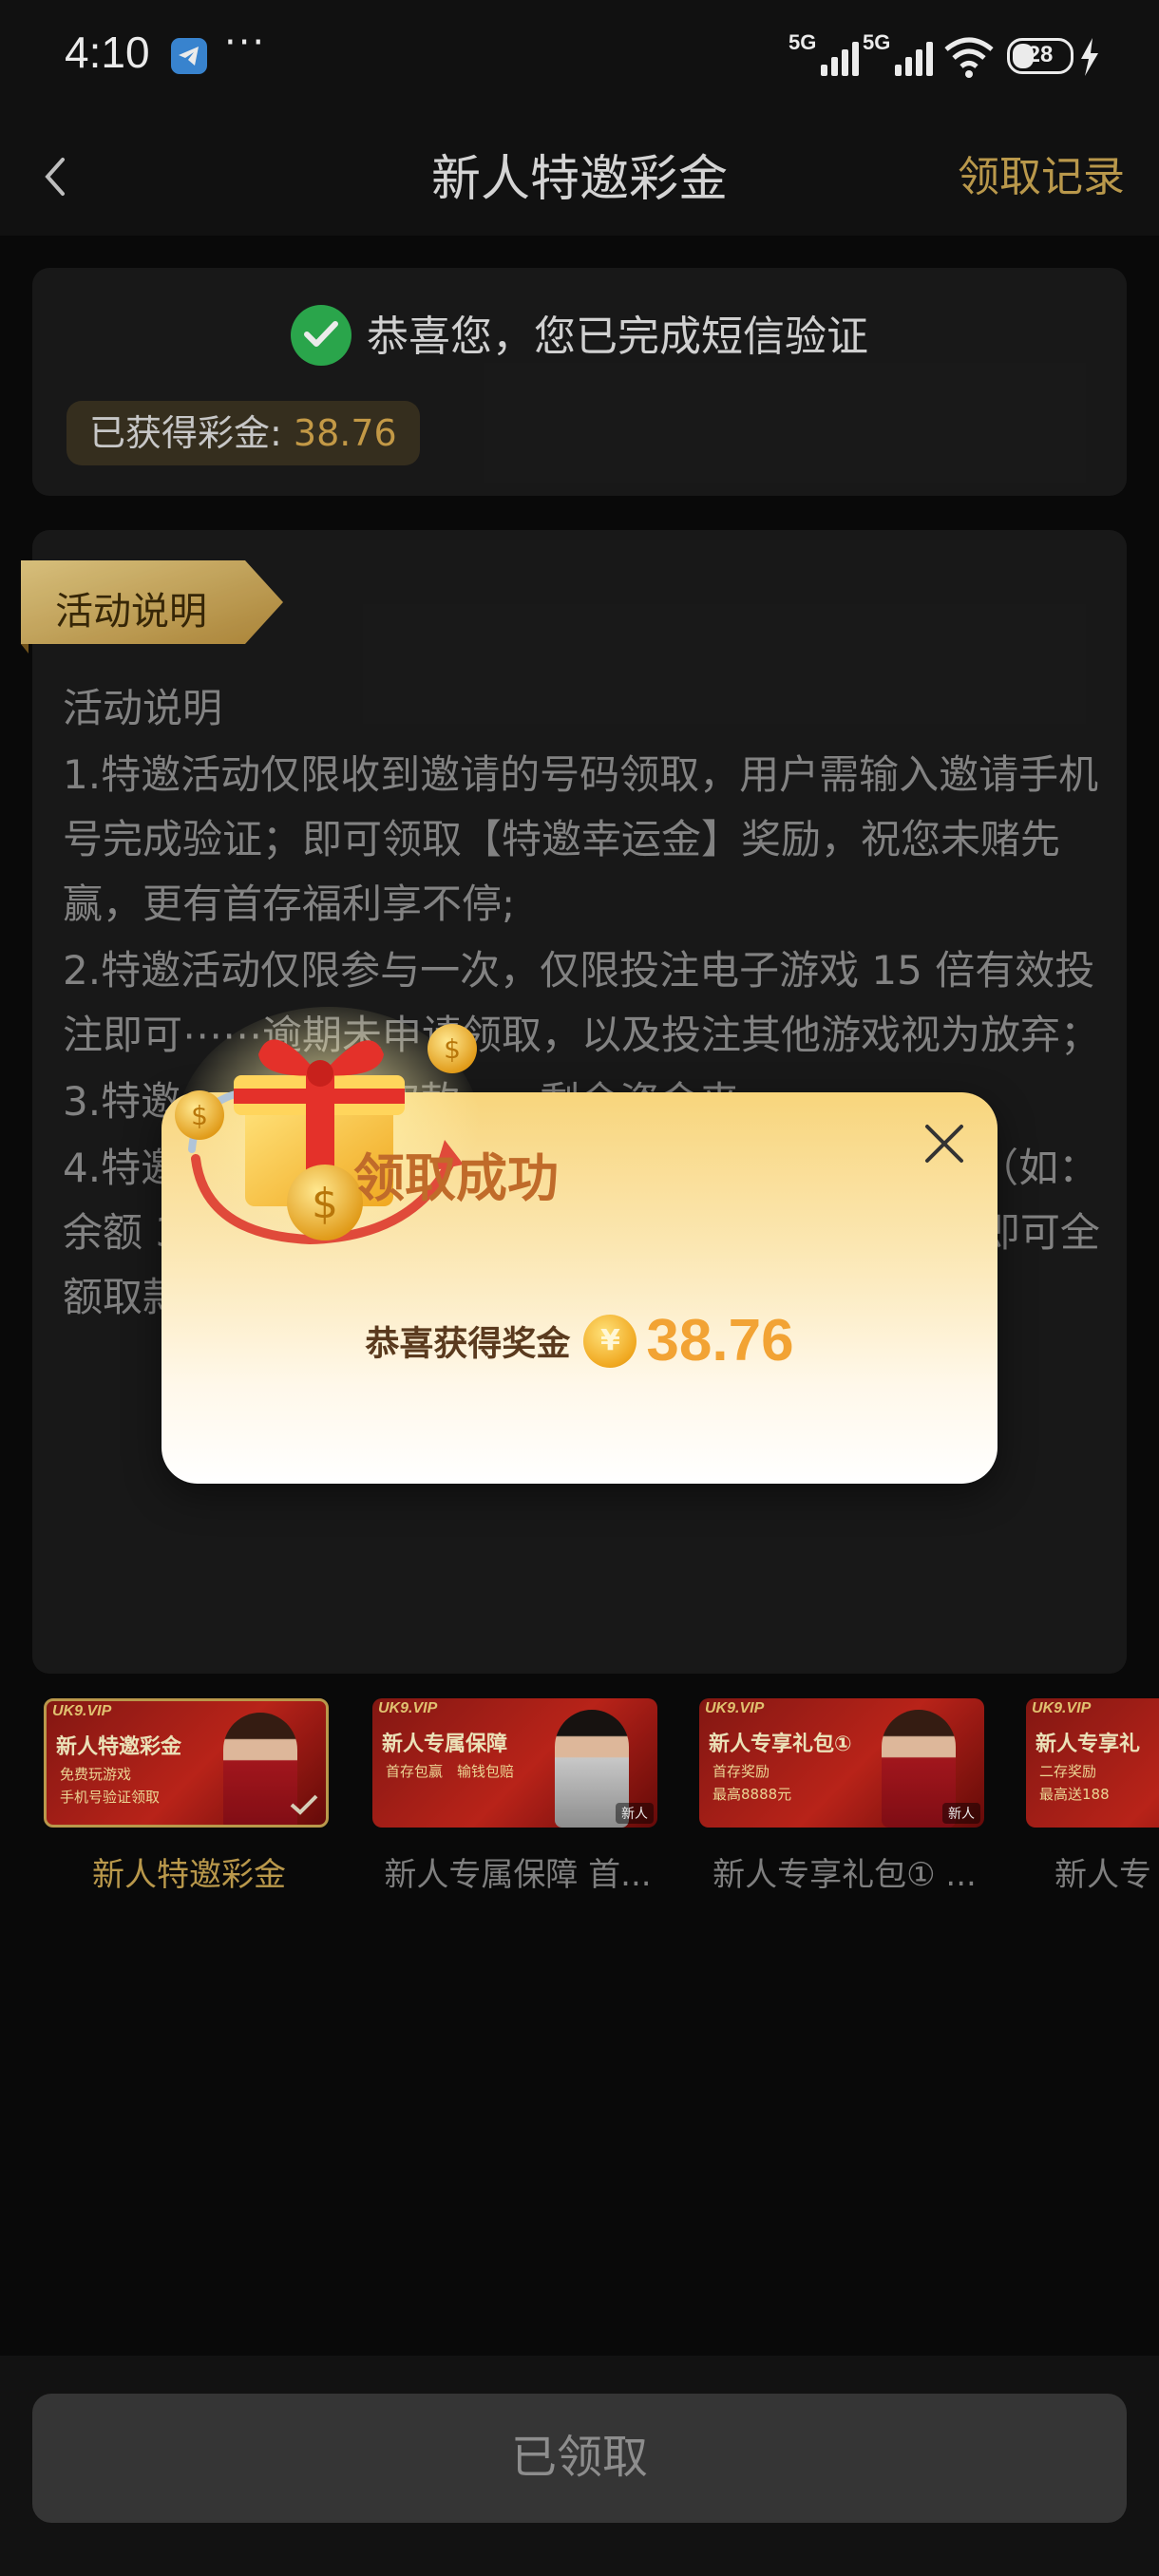 This screenshot has height=2576, width=1159. Describe the element at coordinates (610, 1341) in the screenshot. I see `yuan-coin-icon: ¥` at that location.